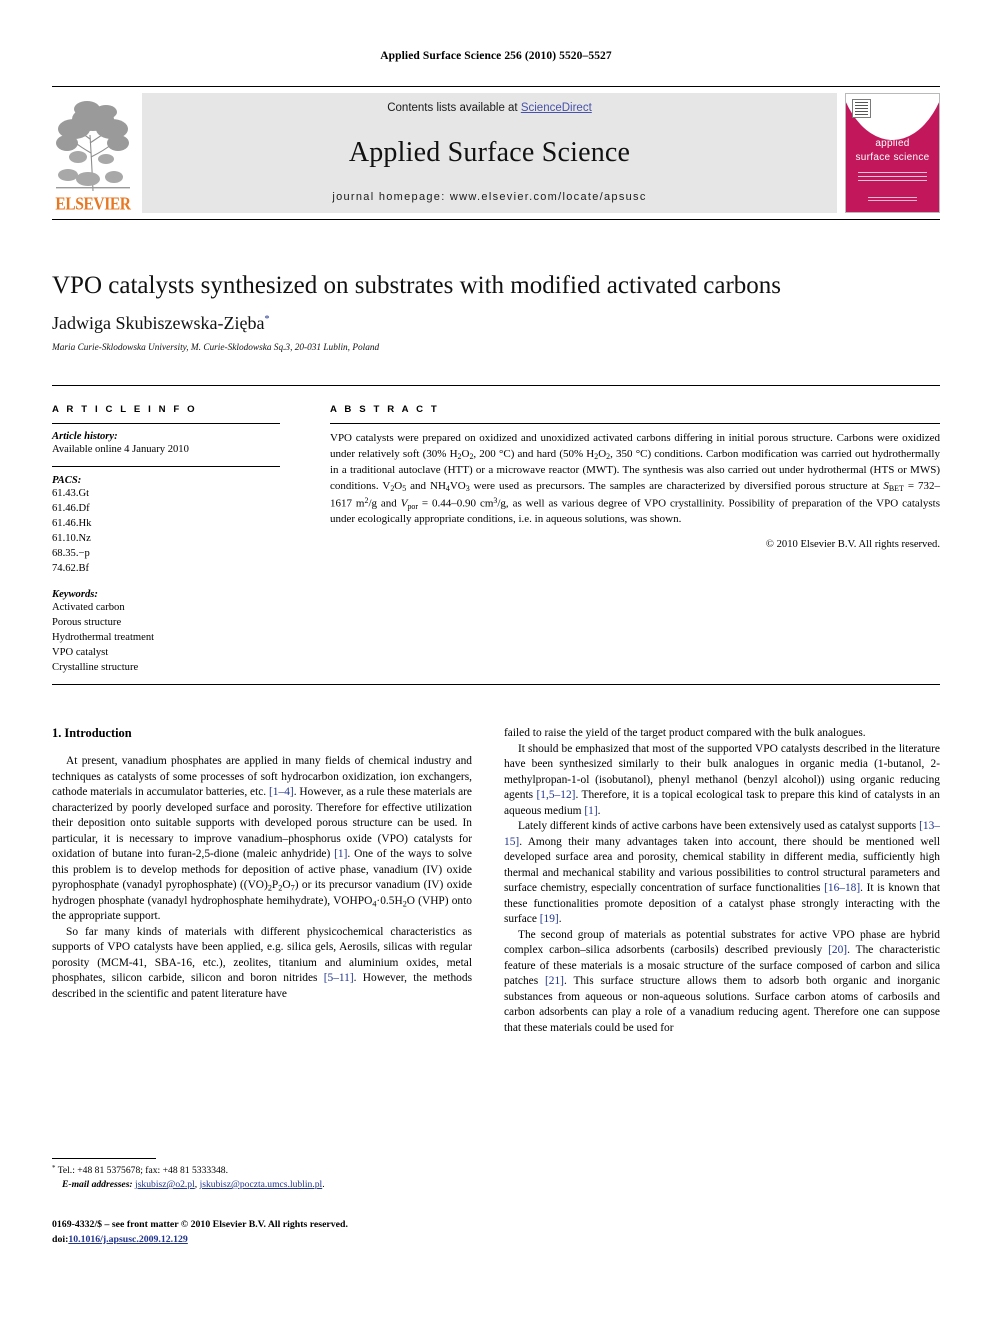 This screenshot has width=992, height=1323. Describe the element at coordinates (496, 323) in the screenshot. I see `author-name: Jadwiga Skubiszewska-Zięba*` at that location.